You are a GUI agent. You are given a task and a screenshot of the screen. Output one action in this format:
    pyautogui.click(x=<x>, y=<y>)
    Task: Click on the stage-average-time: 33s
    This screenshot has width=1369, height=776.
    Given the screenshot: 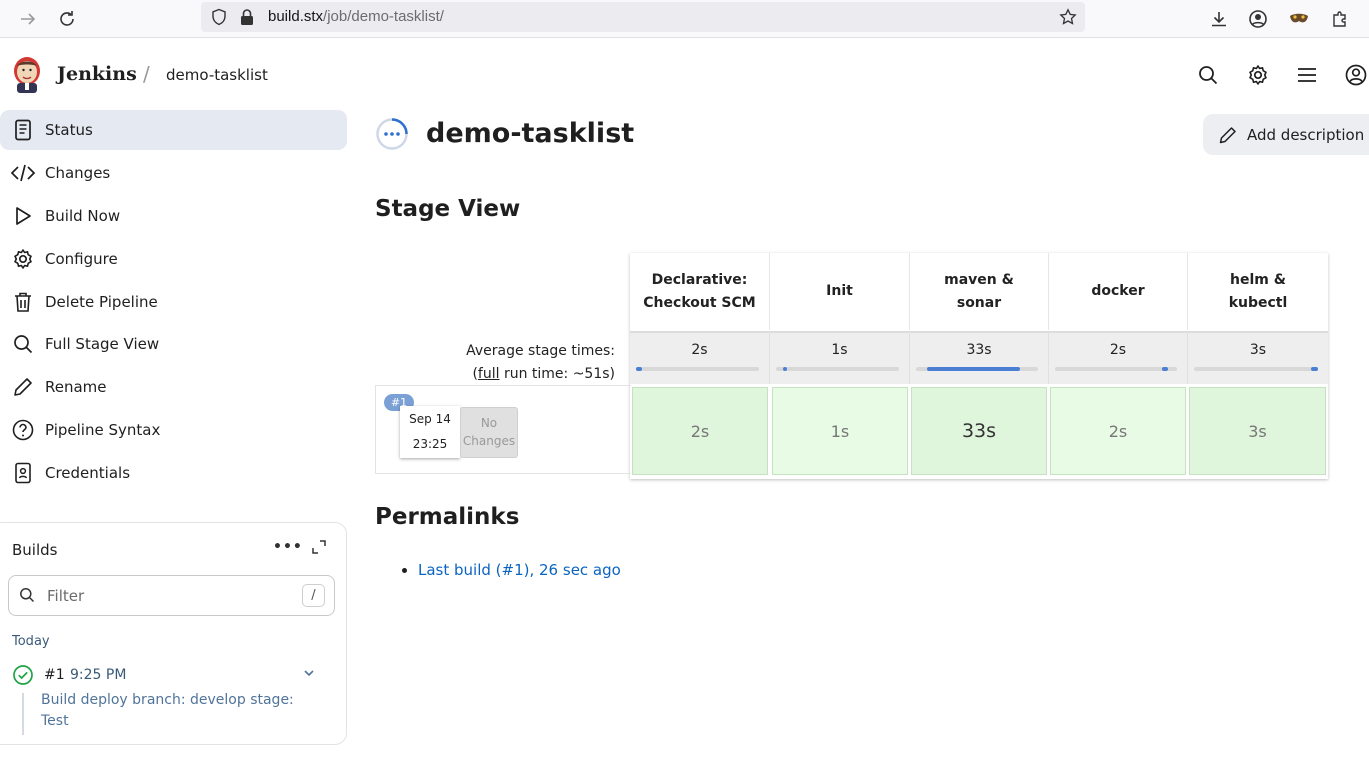 What is the action you would take?
    pyautogui.click(x=979, y=350)
    